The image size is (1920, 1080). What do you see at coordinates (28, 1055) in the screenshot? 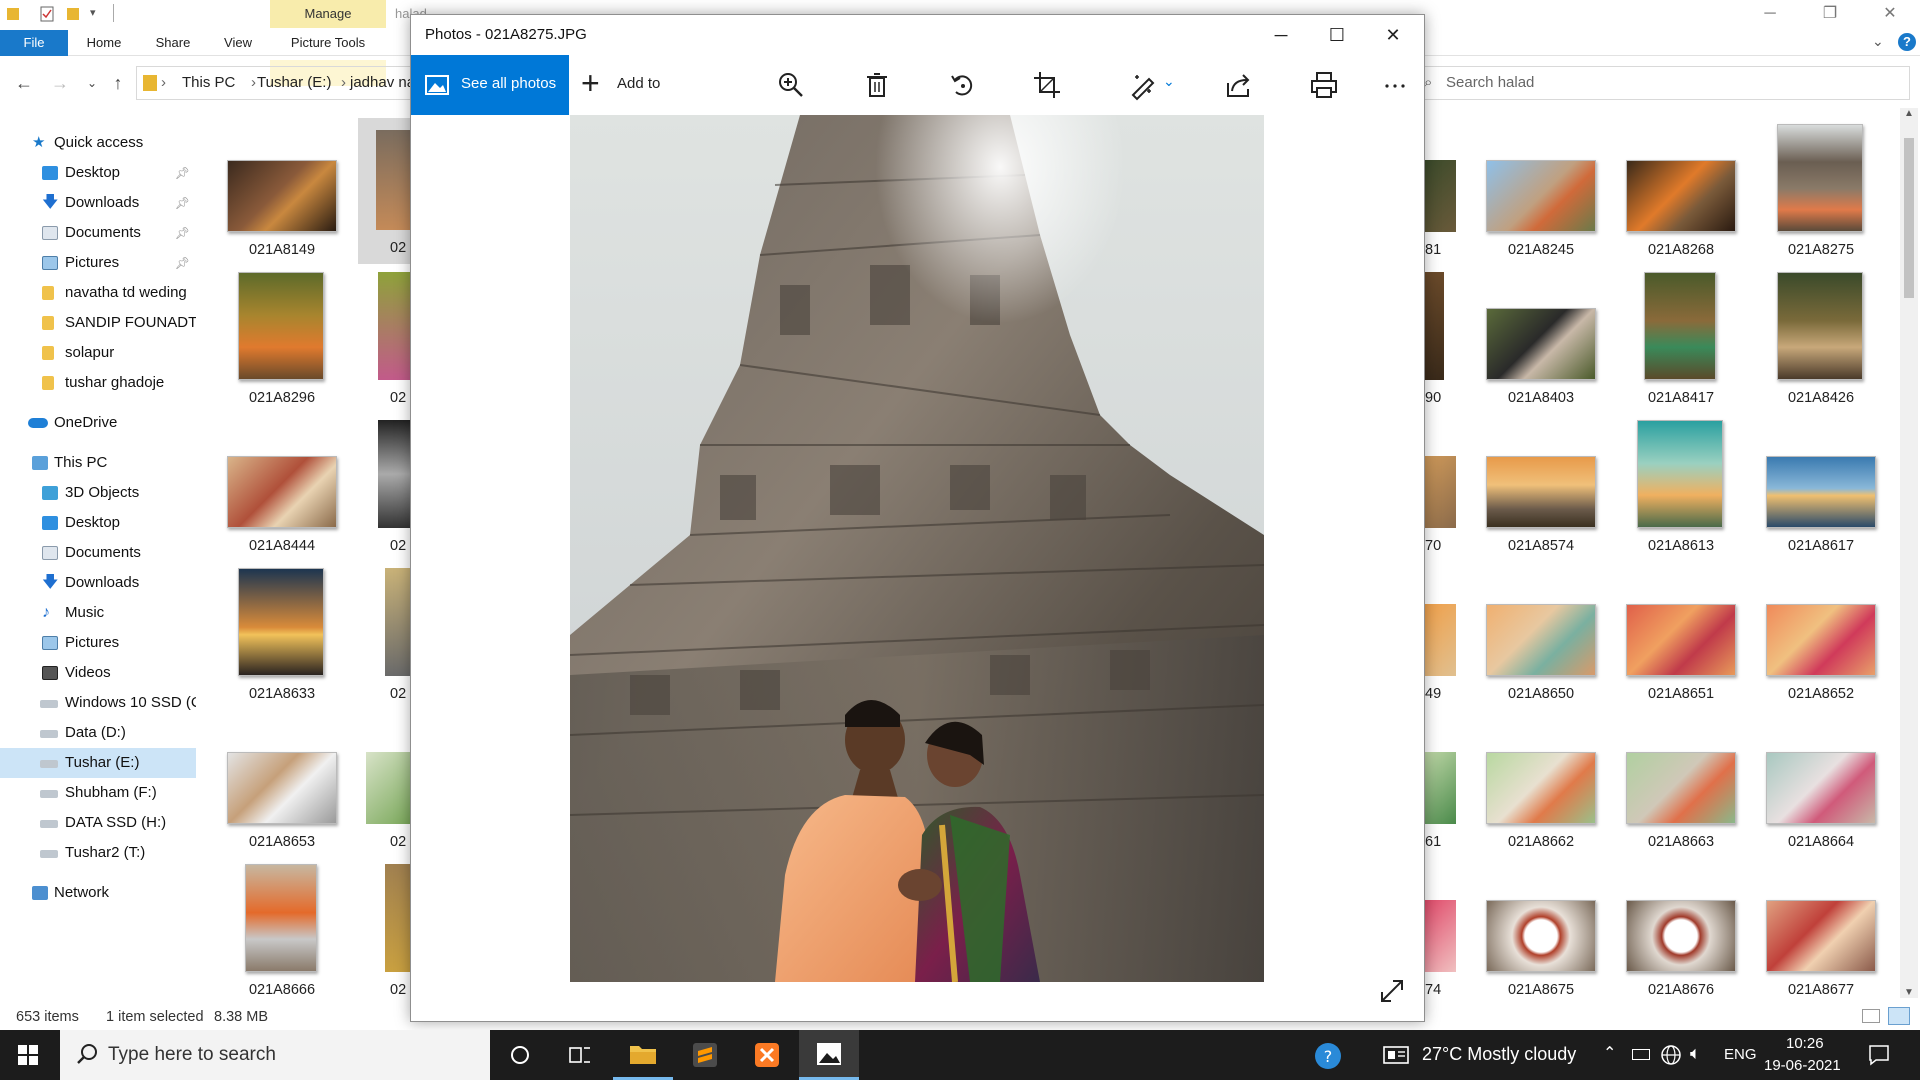
I see `windows-start-icon` at bounding box center [28, 1055].